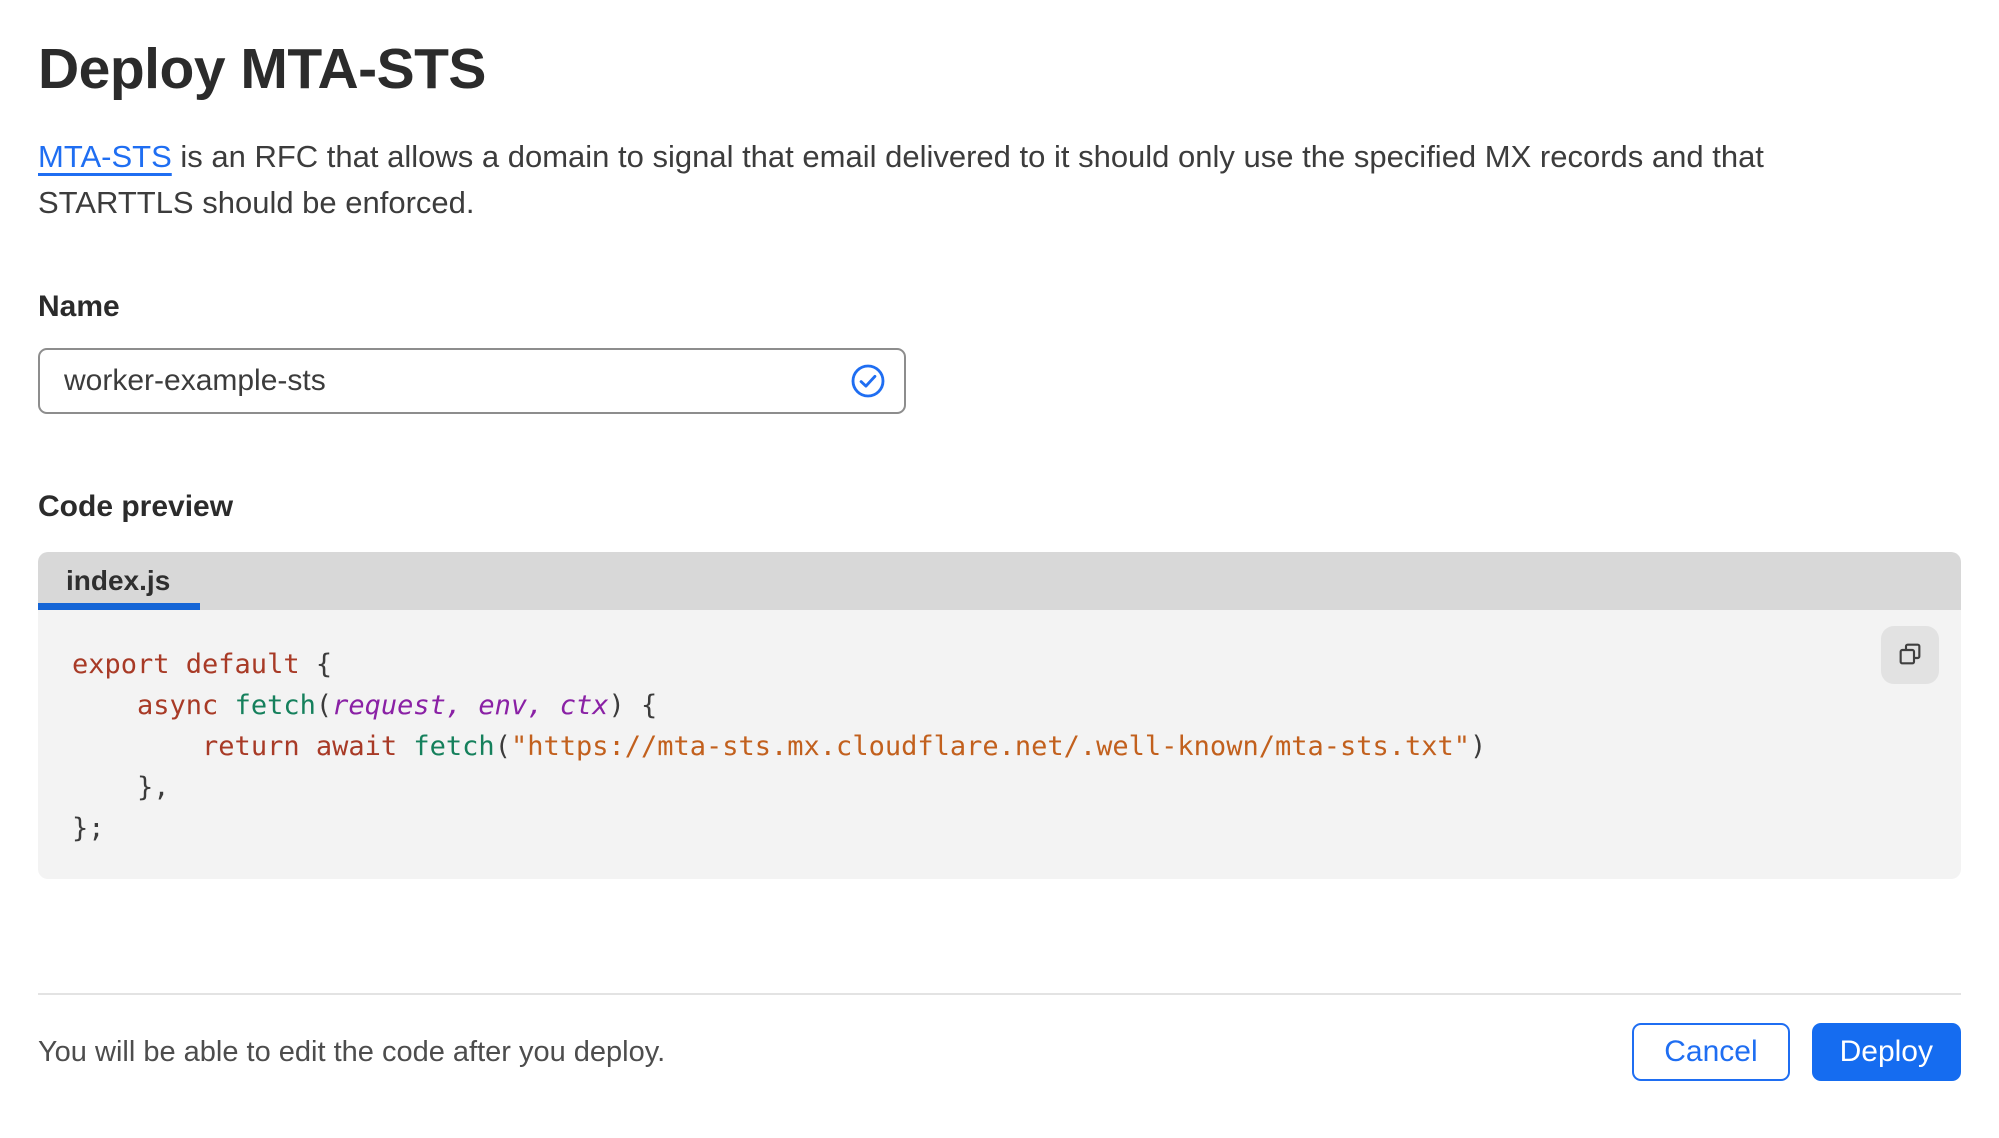 This screenshot has height=1138, width=1999. I want to click on tab-index-js-label: index.js, so click(118, 580).